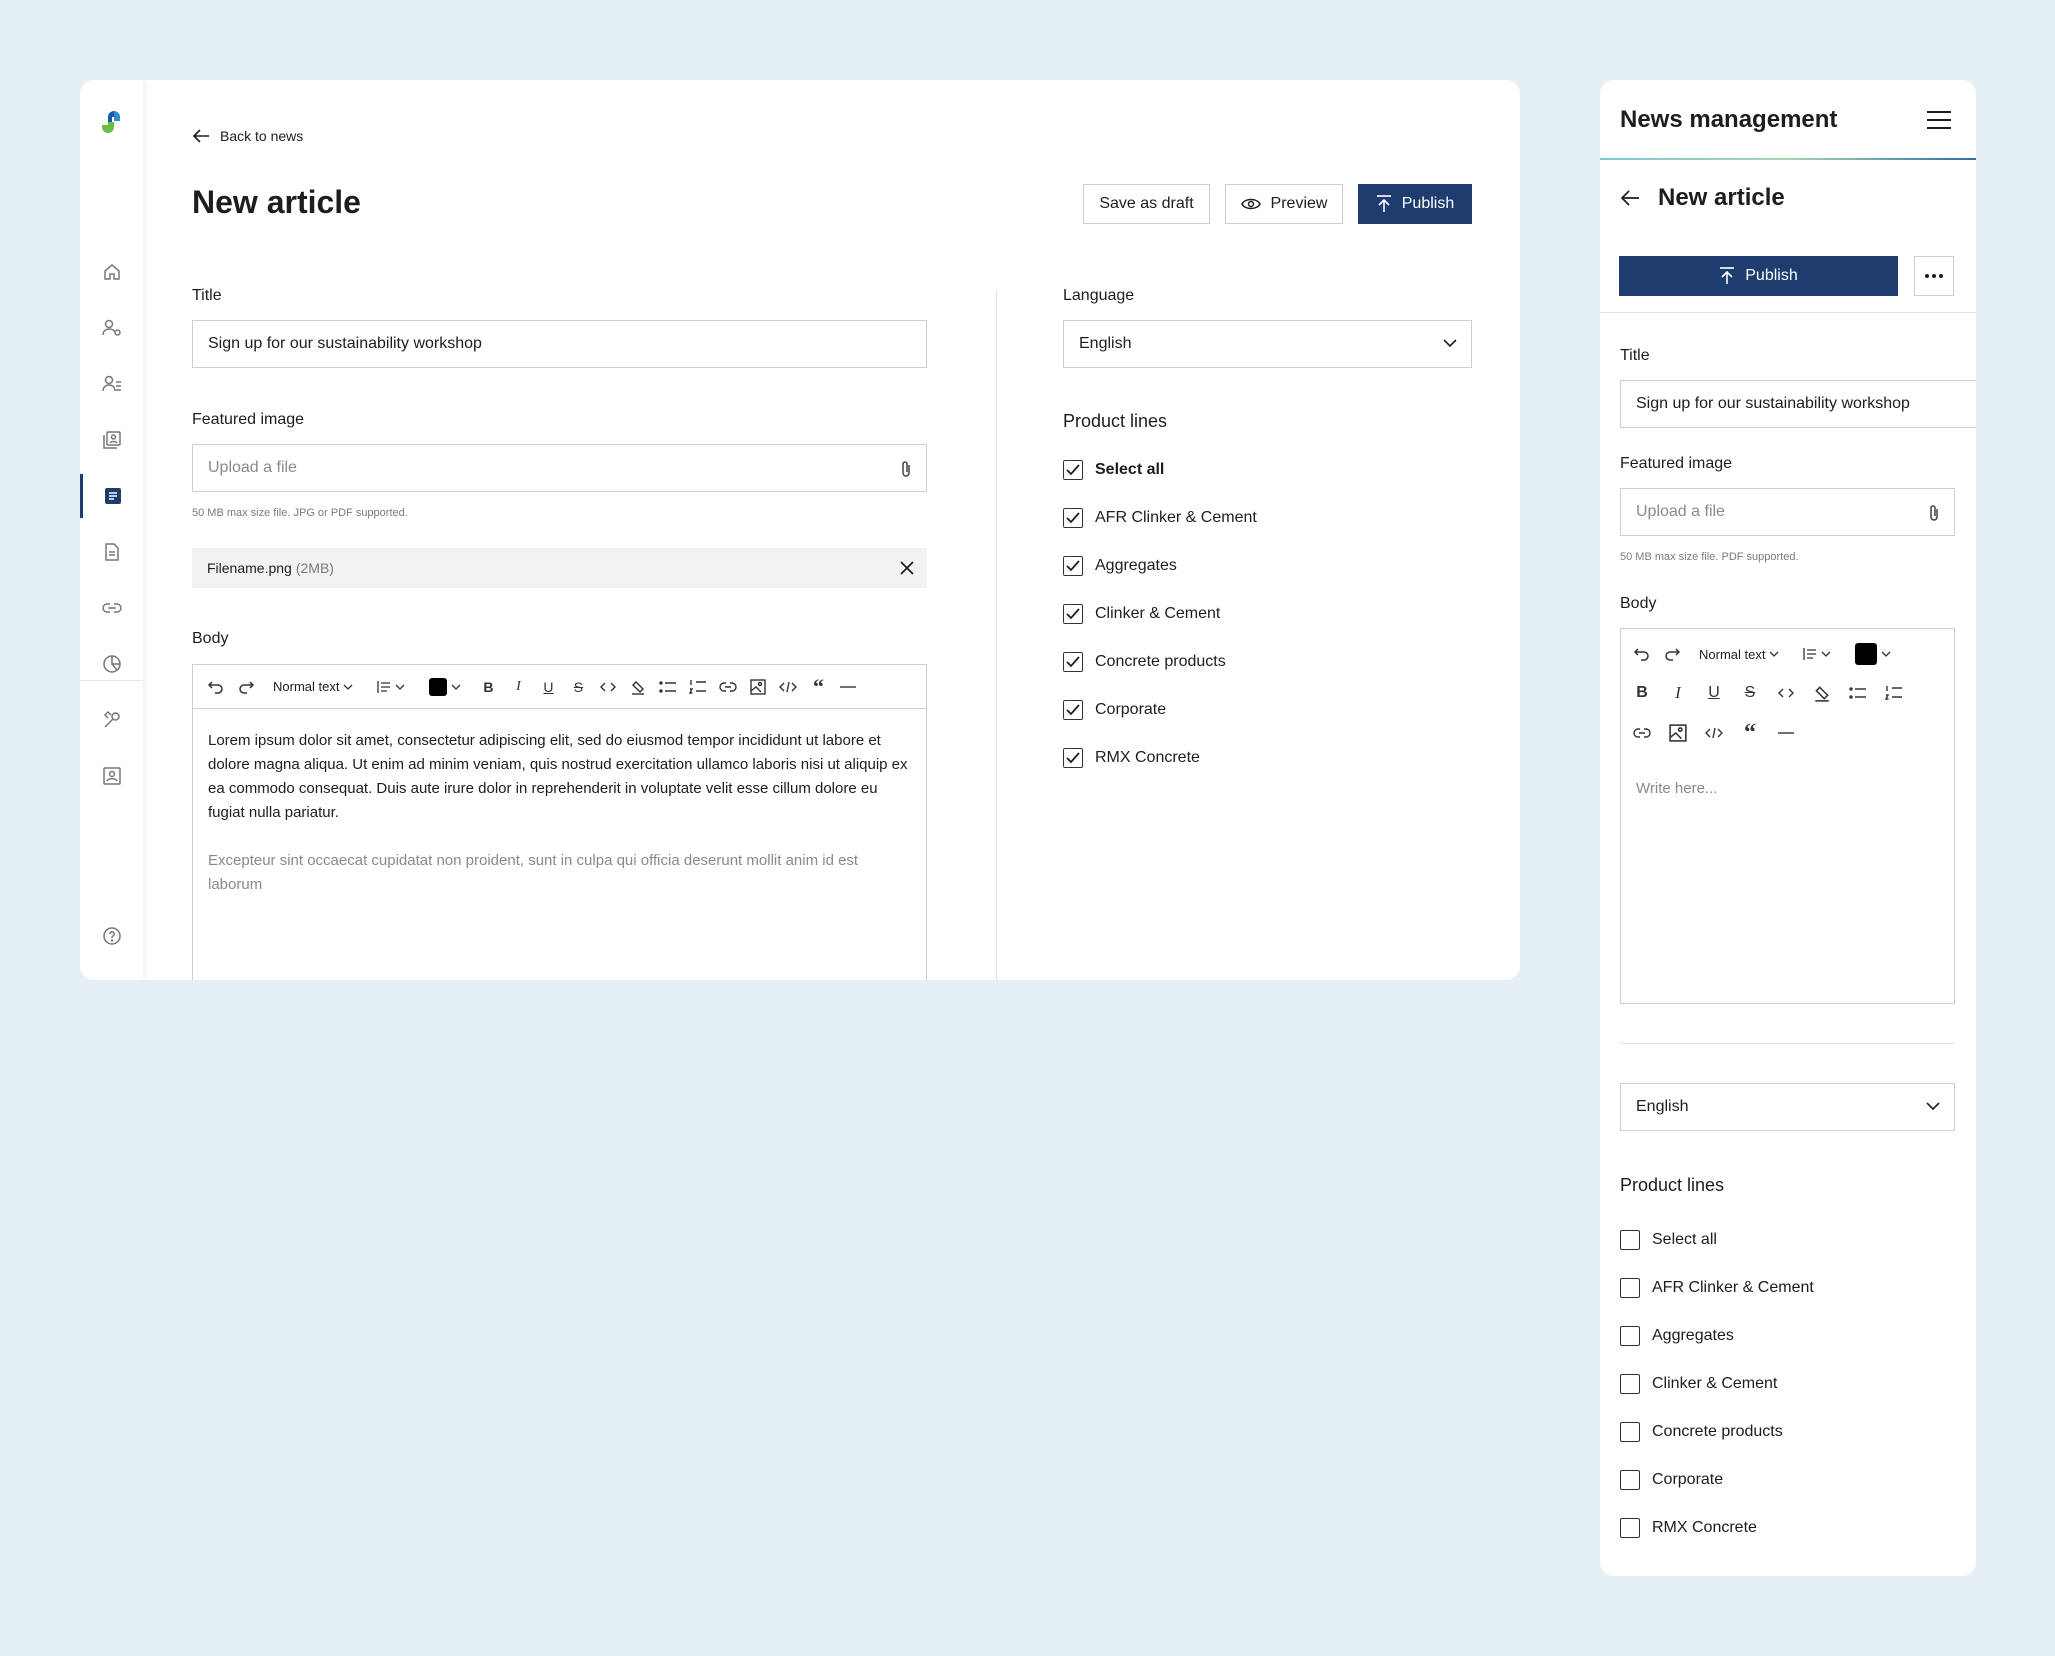  What do you see at coordinates (1688, 1528) in the screenshot?
I see `mobile-product-line-checkbox-row: RMX Concrete` at bounding box center [1688, 1528].